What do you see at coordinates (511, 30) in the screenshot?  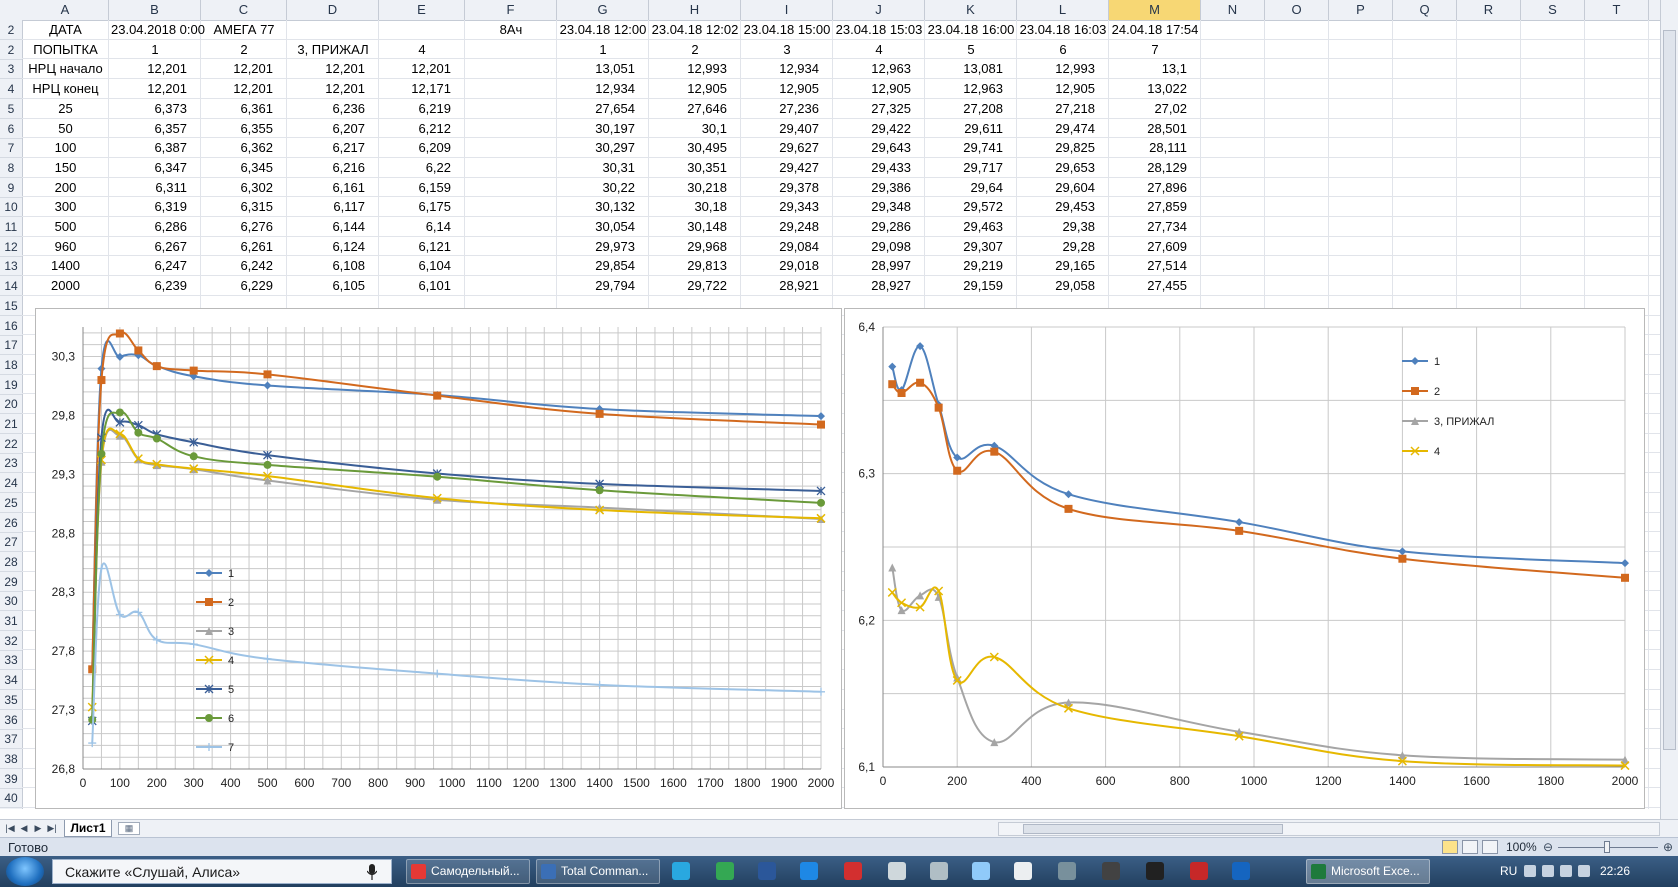 I see `table-cell: 8Ач` at bounding box center [511, 30].